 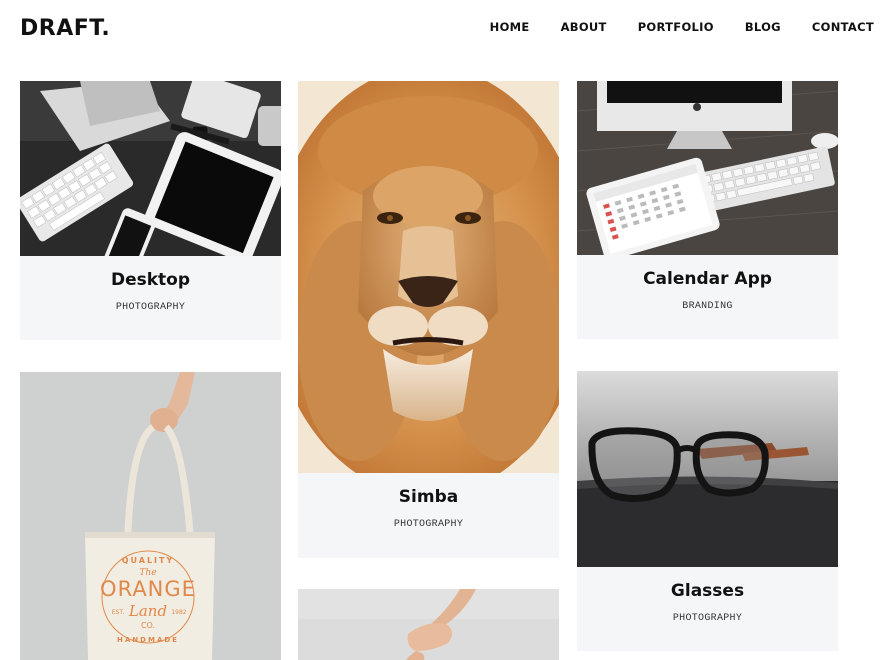 I want to click on portfolio-card-calendar-app: Calendar App BRANDING, so click(x=707, y=210).